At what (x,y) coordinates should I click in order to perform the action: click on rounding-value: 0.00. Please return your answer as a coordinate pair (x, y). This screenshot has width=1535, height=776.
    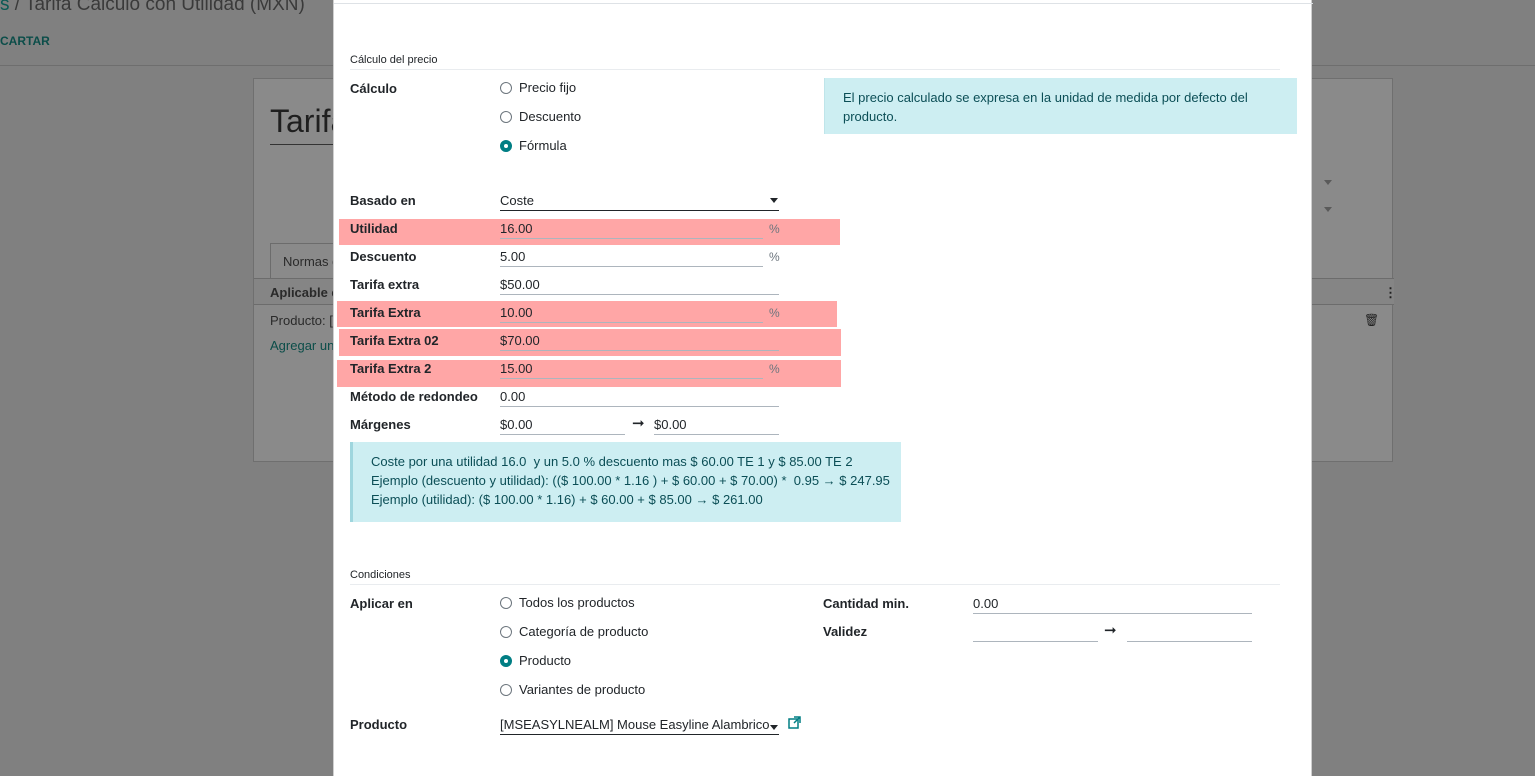
    Looking at the image, I should click on (513, 396).